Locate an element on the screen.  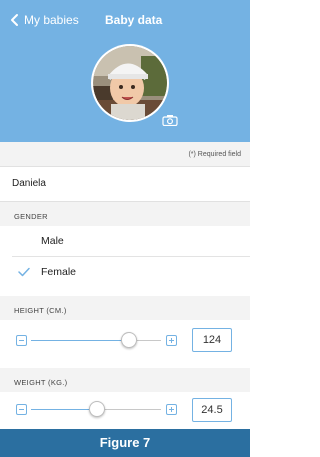
camera-icon is located at coordinates (170, 120).